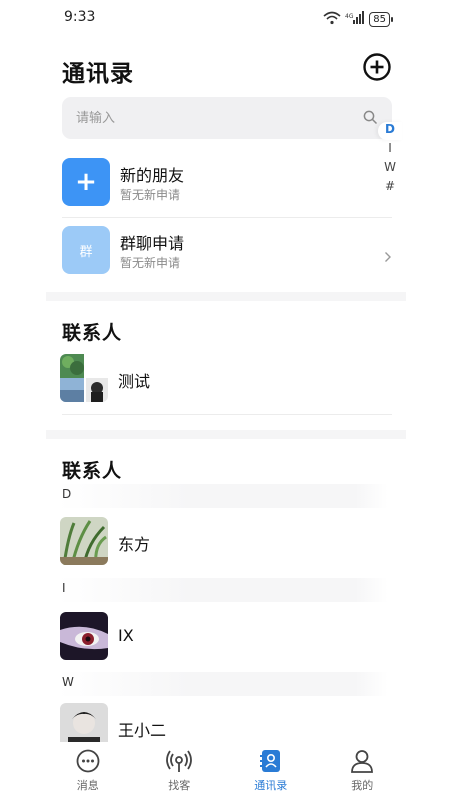  I want to click on new-friends-tile: +, so click(86, 182).